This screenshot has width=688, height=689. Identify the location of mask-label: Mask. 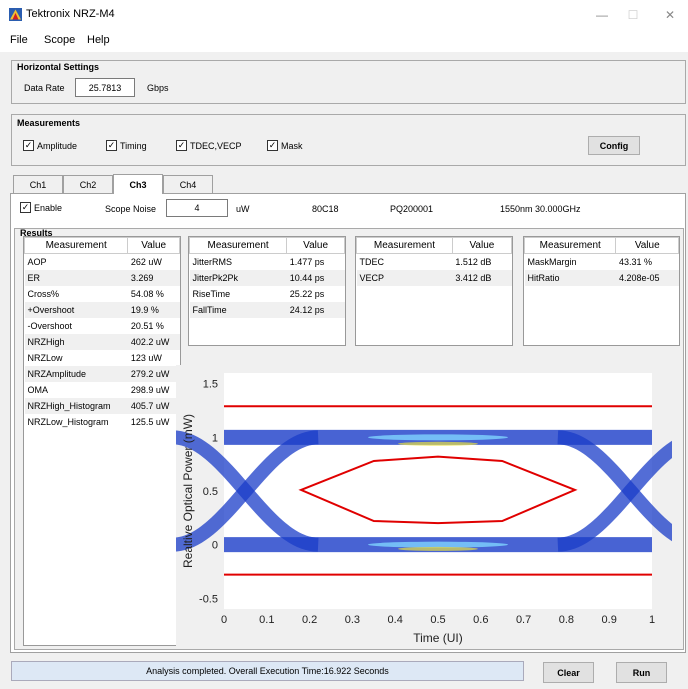
(292, 145).